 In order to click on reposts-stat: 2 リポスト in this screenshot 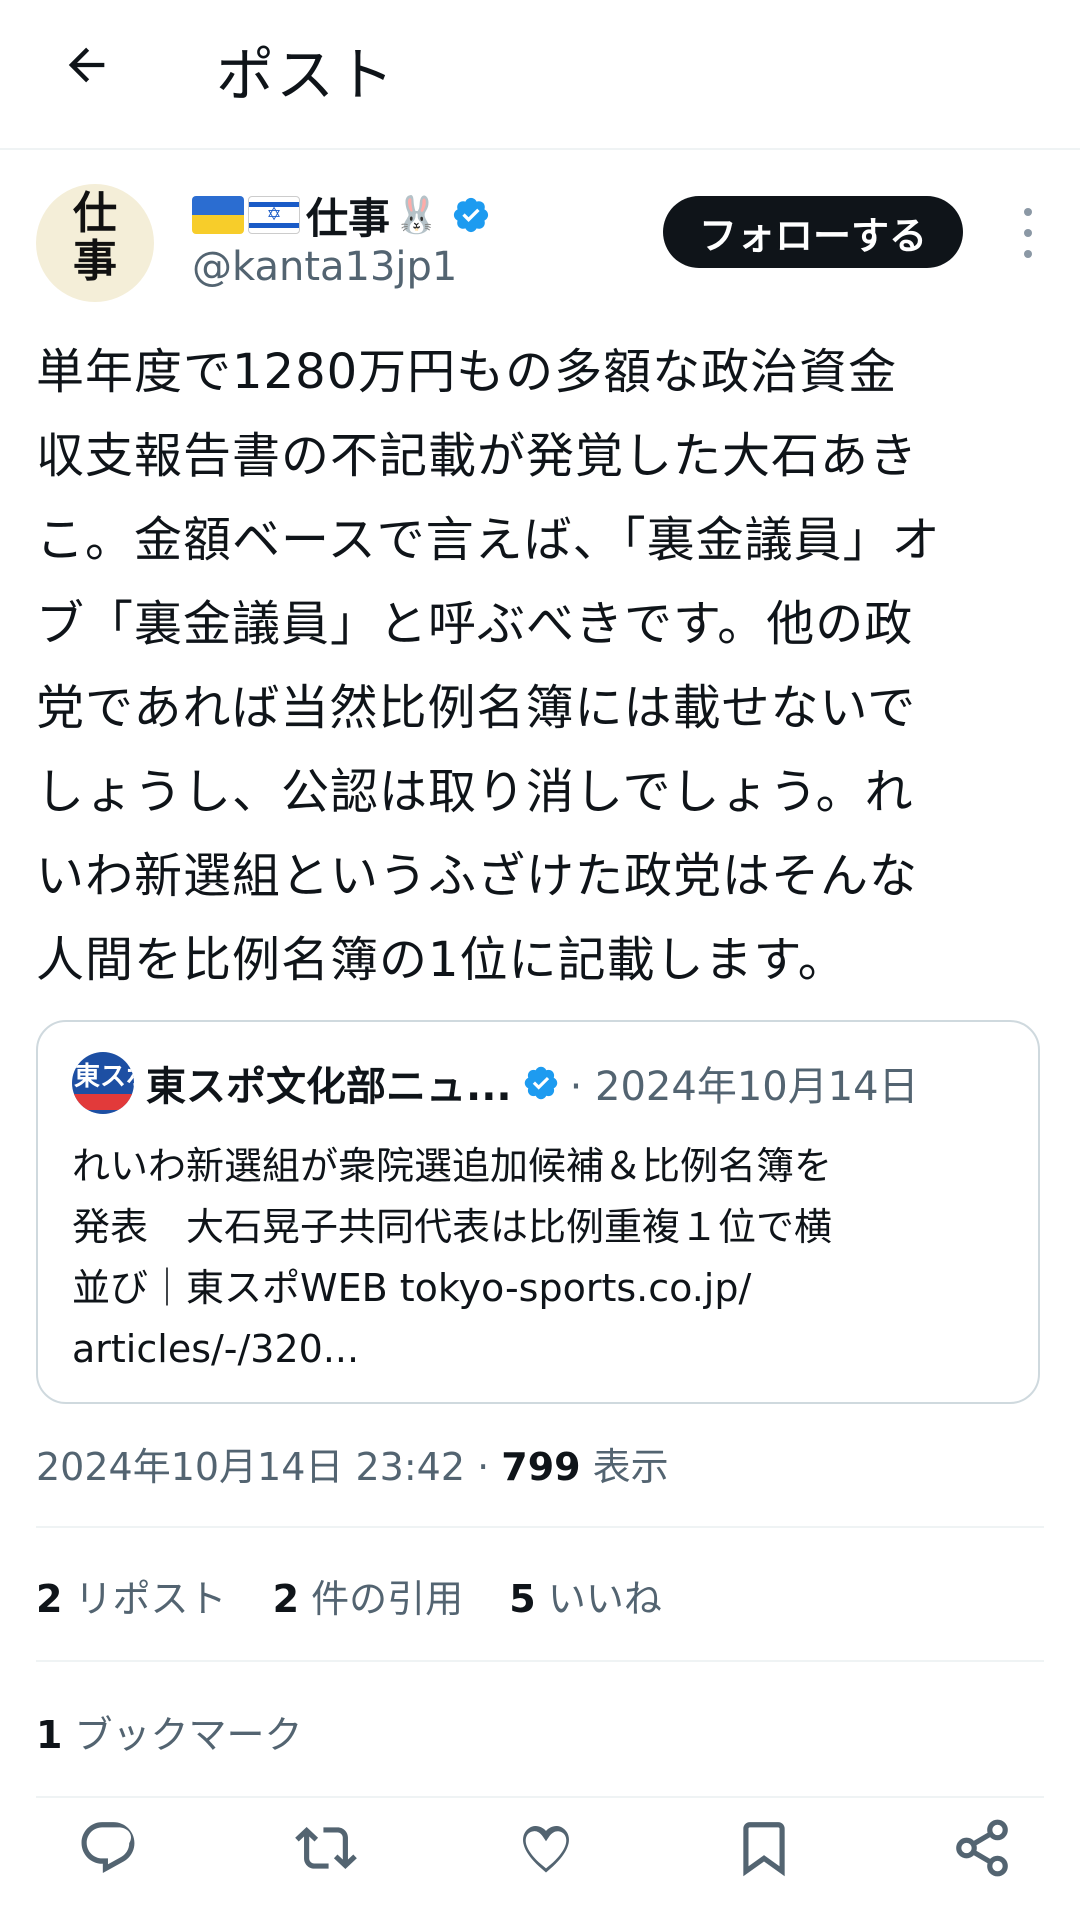, I will do `click(131, 1599)`.